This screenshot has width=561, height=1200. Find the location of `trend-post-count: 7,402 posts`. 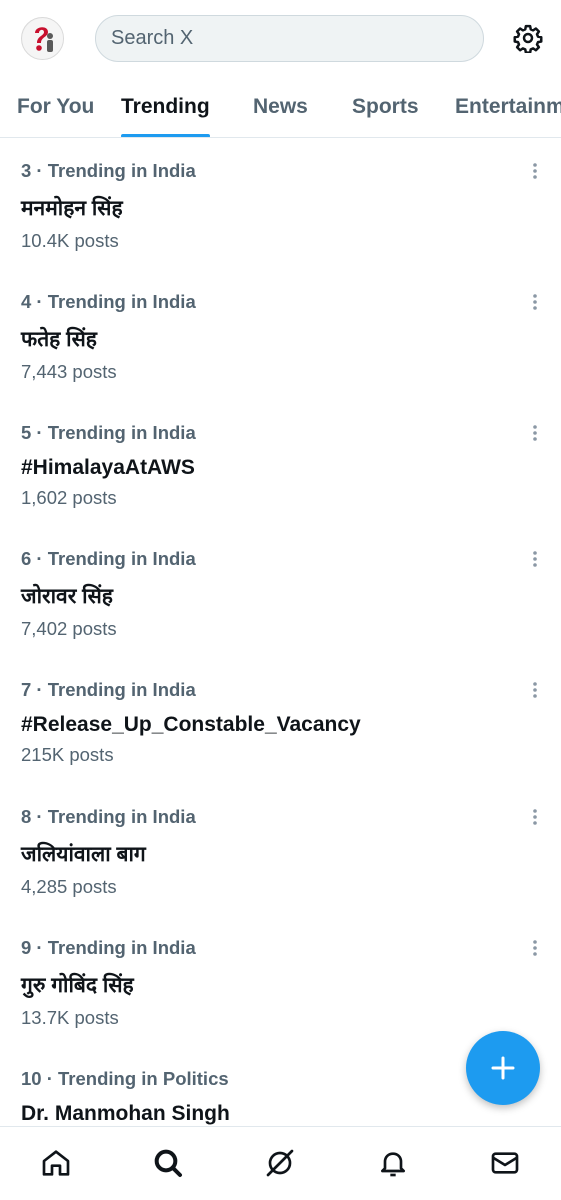

trend-post-count: 7,402 posts is located at coordinates (69, 628).